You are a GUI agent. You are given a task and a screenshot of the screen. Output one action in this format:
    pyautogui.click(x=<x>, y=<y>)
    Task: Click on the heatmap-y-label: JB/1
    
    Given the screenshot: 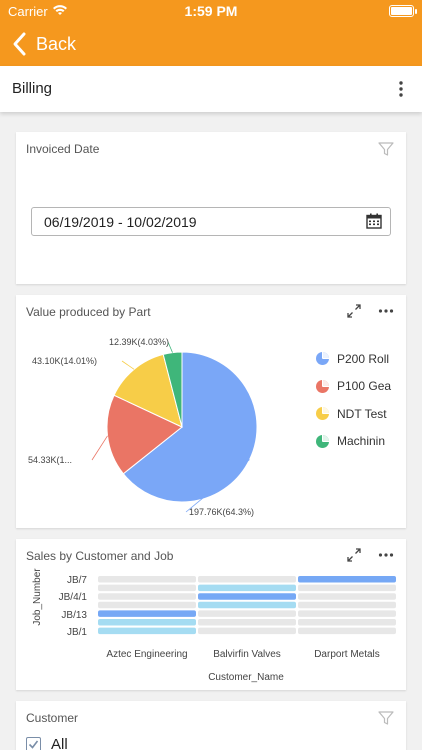 What is the action you would take?
    pyautogui.click(x=77, y=632)
    